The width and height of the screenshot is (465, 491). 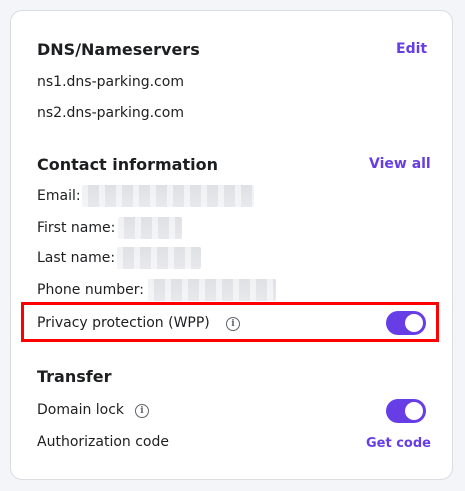 I want to click on dns-edit-link: Edit, so click(x=411, y=49).